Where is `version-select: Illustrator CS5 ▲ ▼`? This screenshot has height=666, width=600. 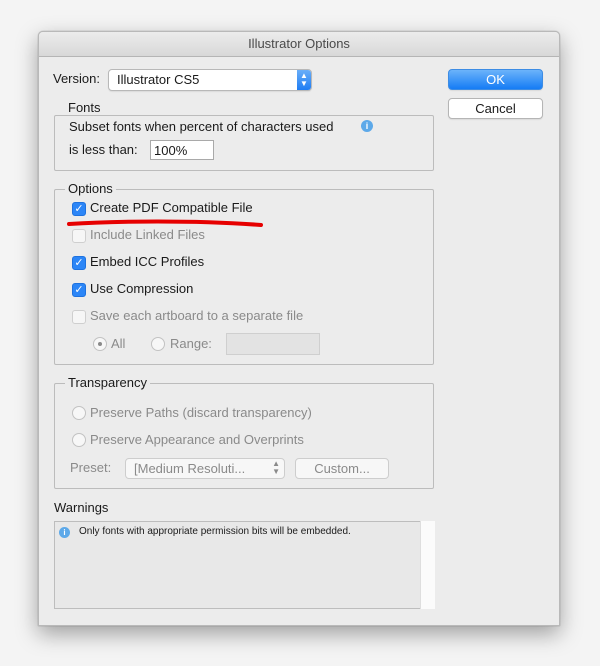 version-select: Illustrator CS5 ▲ ▼ is located at coordinates (210, 80).